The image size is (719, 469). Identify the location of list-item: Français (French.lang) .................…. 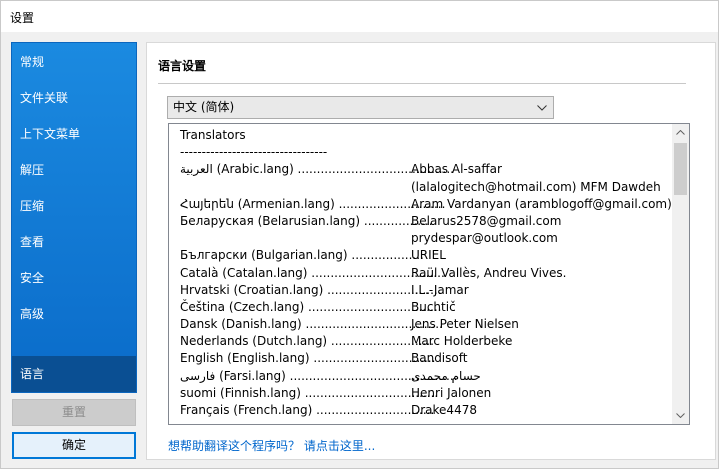
(425, 410).